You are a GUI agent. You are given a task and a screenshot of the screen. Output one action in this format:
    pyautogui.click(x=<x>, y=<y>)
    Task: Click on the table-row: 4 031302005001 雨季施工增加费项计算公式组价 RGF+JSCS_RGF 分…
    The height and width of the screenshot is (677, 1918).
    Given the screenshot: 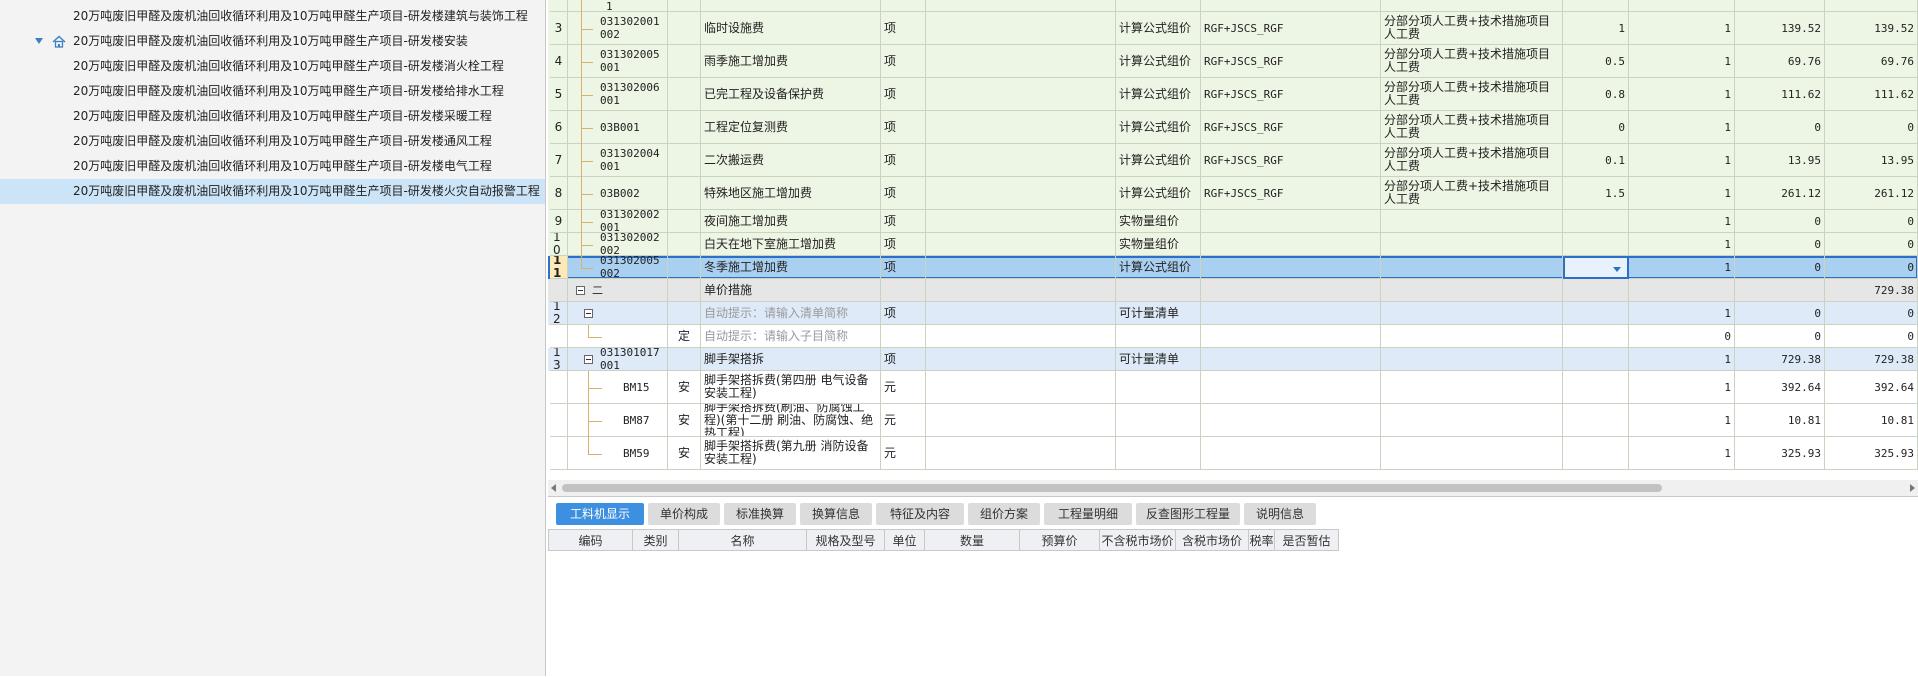 What is the action you would take?
    pyautogui.click(x=1233, y=61)
    